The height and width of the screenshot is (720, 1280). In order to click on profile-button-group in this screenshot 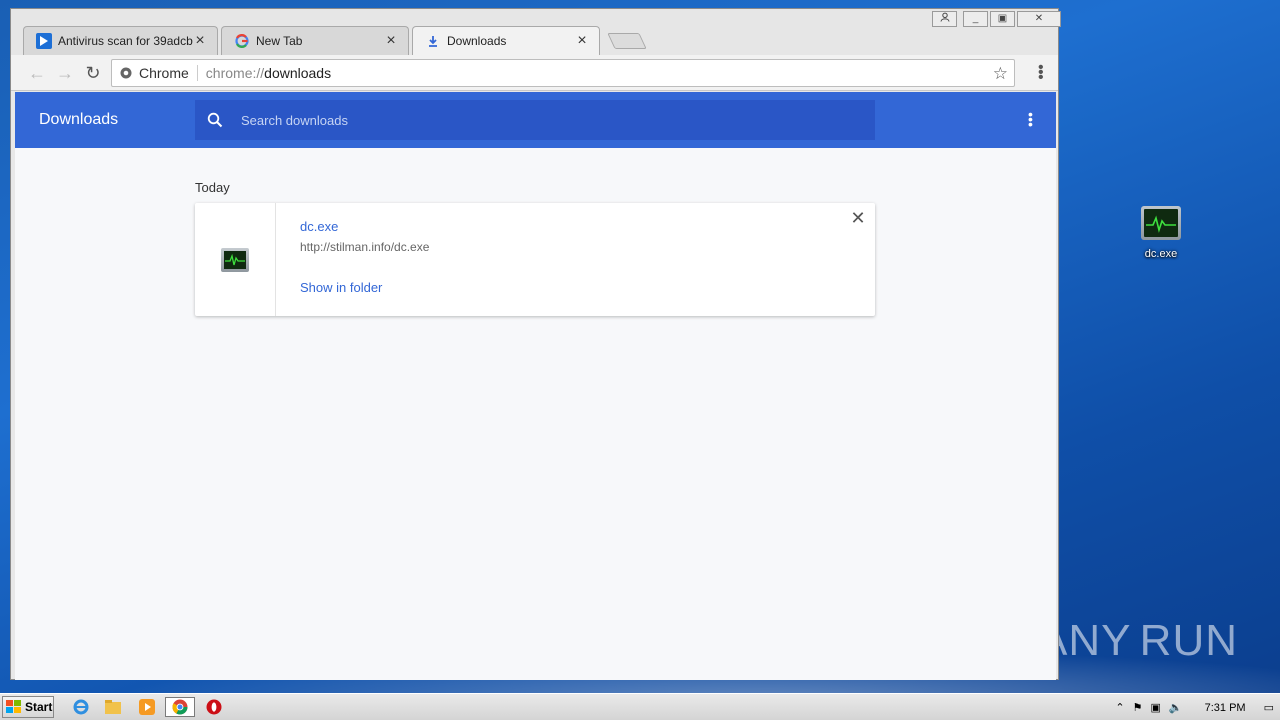, I will do `click(944, 19)`.